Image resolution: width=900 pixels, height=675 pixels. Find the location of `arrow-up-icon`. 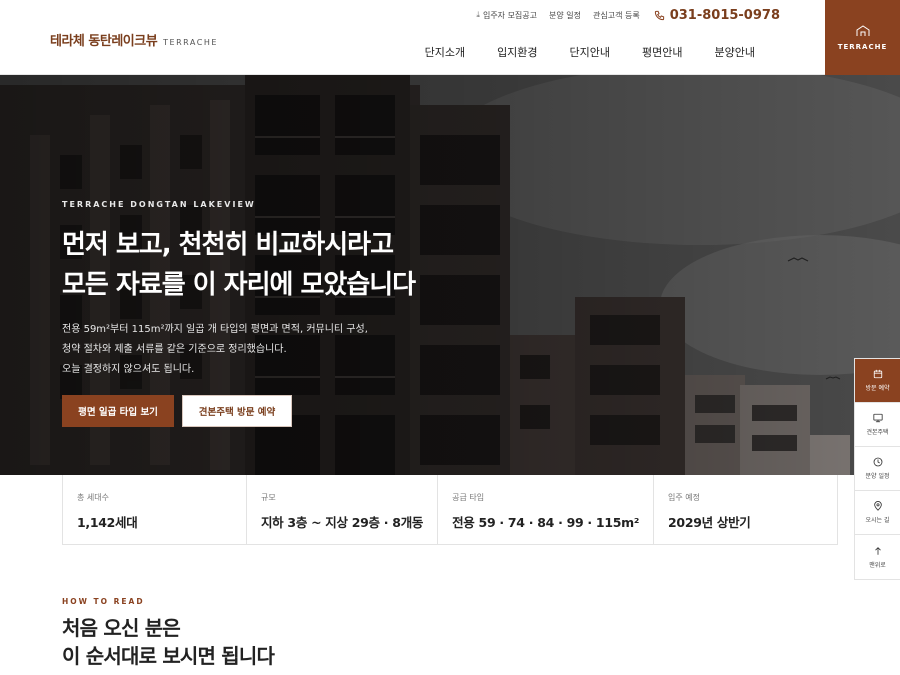

arrow-up-icon is located at coordinates (877, 550).